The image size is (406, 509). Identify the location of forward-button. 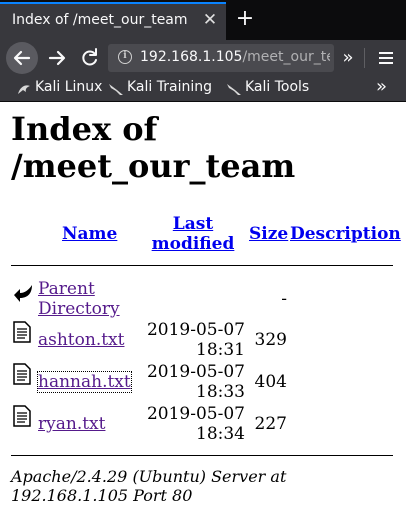
(58, 58).